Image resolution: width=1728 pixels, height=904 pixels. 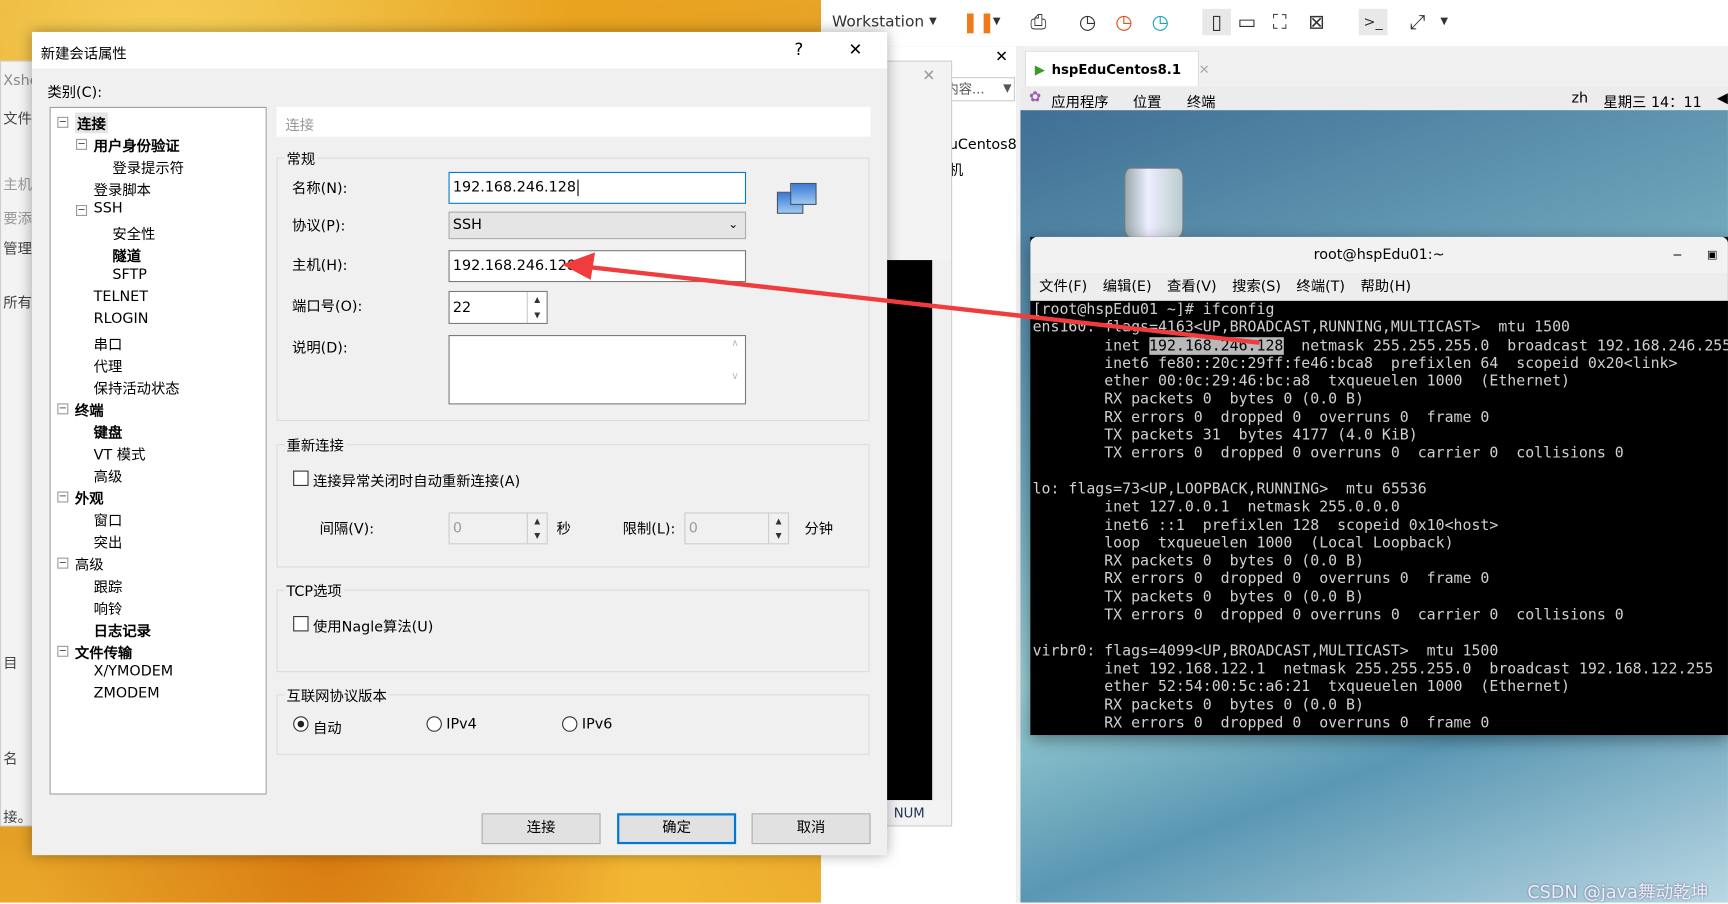 What do you see at coordinates (917, 304) in the screenshot?
I see `arrow-line` at bounding box center [917, 304].